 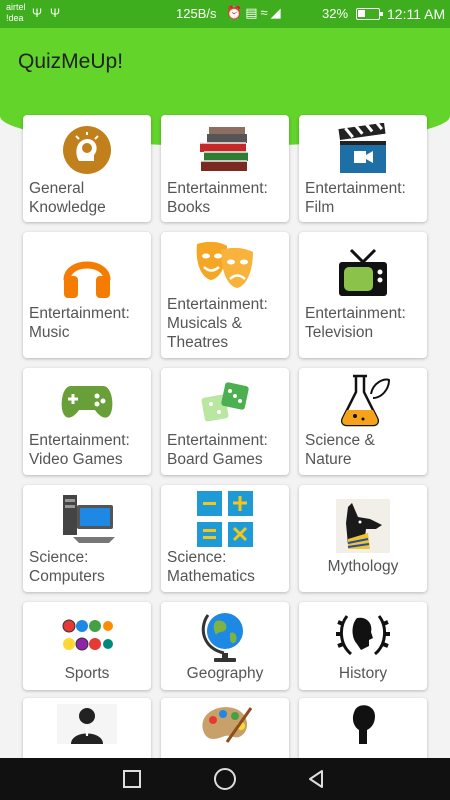 What do you see at coordinates (87, 404) in the screenshot?
I see `gamepad-icon` at bounding box center [87, 404].